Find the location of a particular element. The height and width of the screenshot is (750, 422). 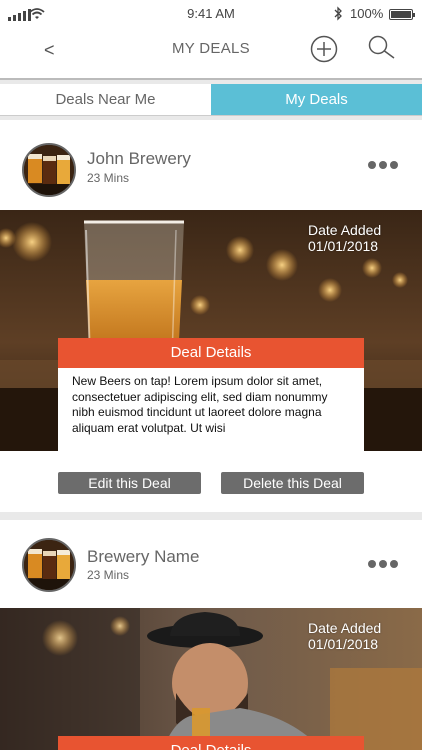

battery-icon is located at coordinates (402, 14).